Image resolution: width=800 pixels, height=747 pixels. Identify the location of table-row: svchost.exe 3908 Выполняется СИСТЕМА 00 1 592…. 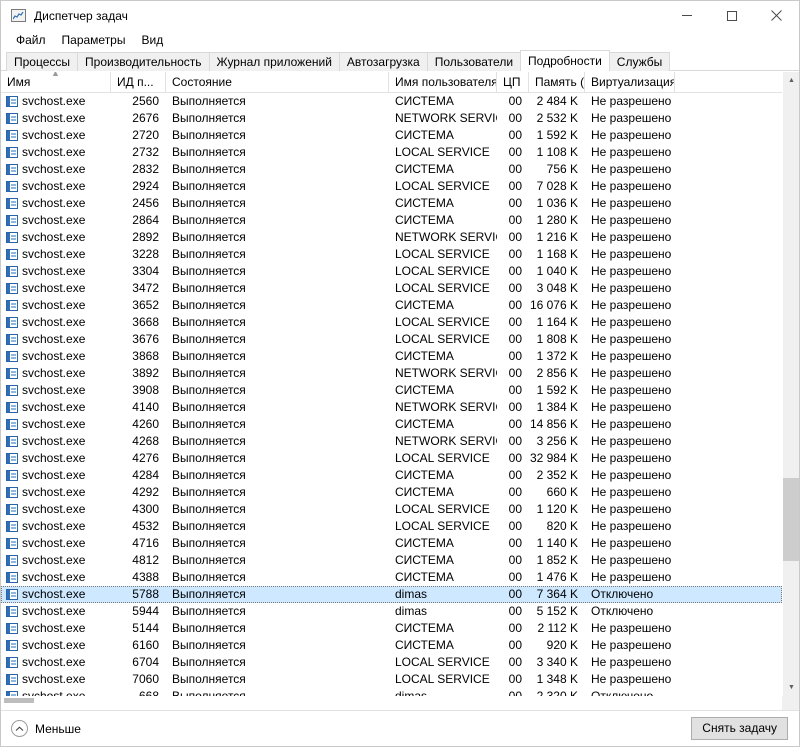
(391, 390).